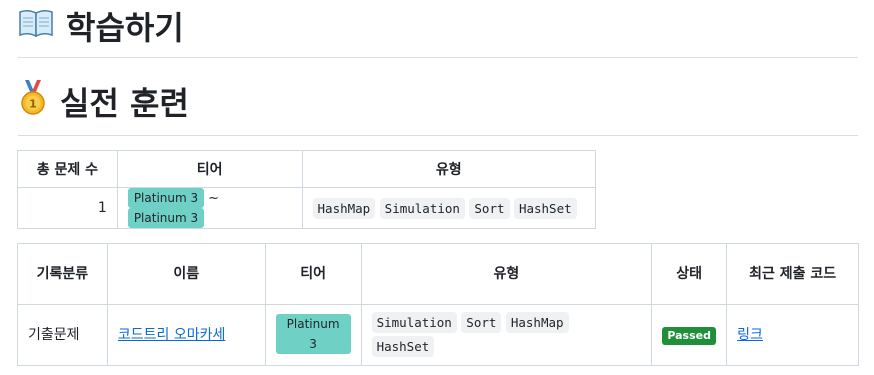  I want to click on summary-types-cell: HashMap Simulation Sort HashSet, so click(449, 208).